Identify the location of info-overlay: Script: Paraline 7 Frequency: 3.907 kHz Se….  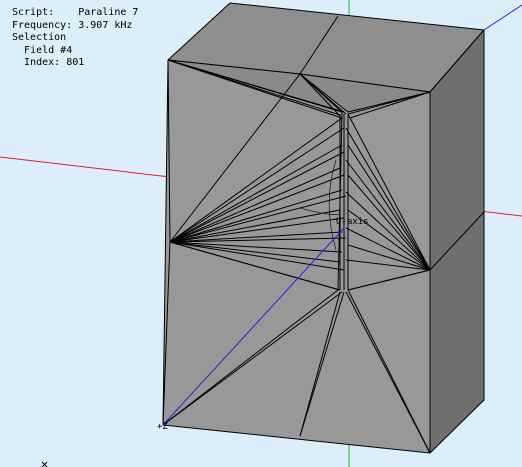
(75, 38).